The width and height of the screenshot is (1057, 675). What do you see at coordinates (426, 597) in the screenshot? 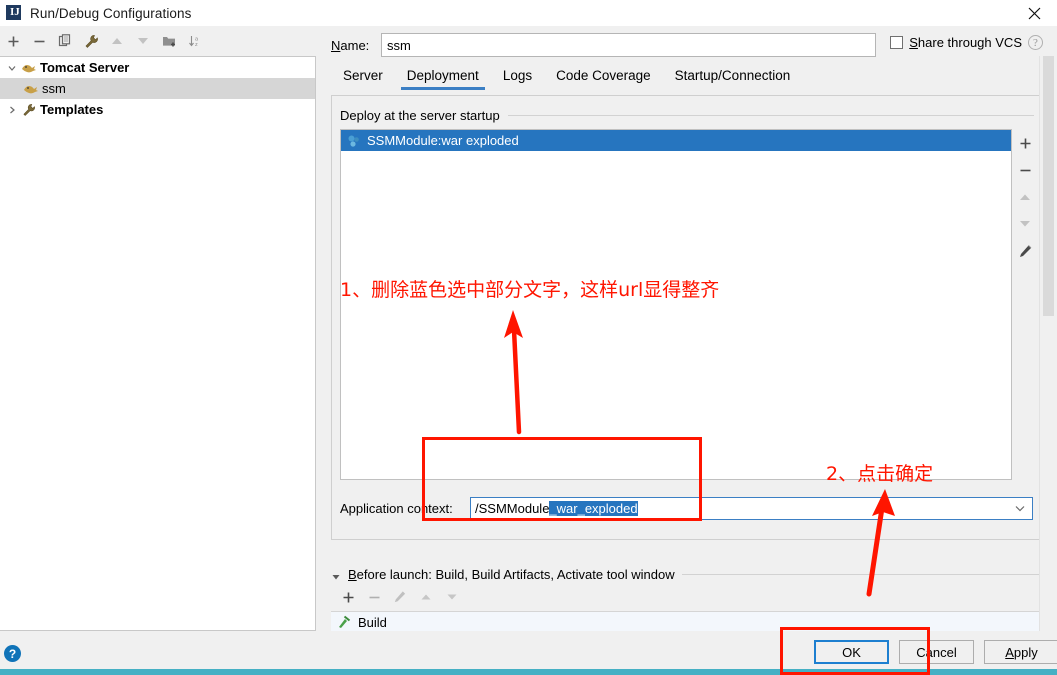
I see `move-task-up-button` at bounding box center [426, 597].